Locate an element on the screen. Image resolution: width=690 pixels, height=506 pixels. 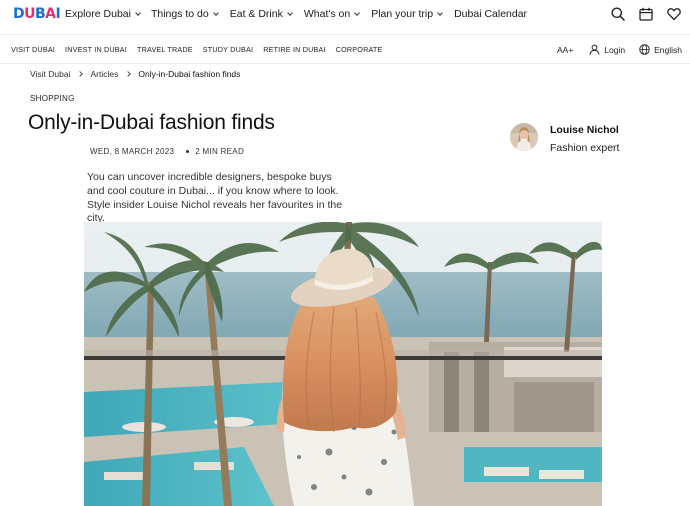
menu-label: Dubai Calendar is located at coordinates (491, 14).